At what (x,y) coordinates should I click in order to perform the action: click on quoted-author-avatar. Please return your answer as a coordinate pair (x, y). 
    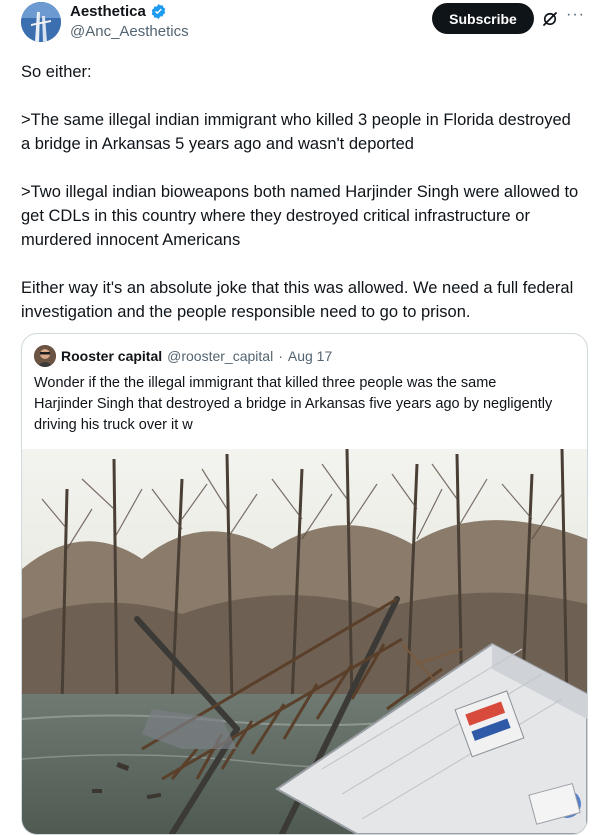
    Looking at the image, I should click on (45, 356).